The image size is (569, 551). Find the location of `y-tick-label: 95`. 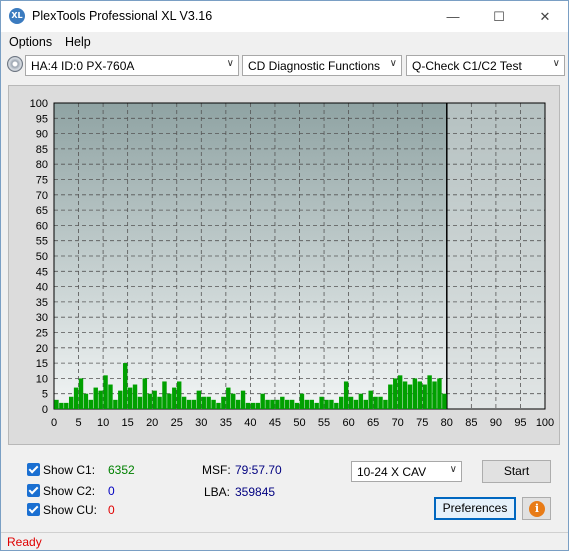

y-tick-label: 95 is located at coordinates (42, 119).